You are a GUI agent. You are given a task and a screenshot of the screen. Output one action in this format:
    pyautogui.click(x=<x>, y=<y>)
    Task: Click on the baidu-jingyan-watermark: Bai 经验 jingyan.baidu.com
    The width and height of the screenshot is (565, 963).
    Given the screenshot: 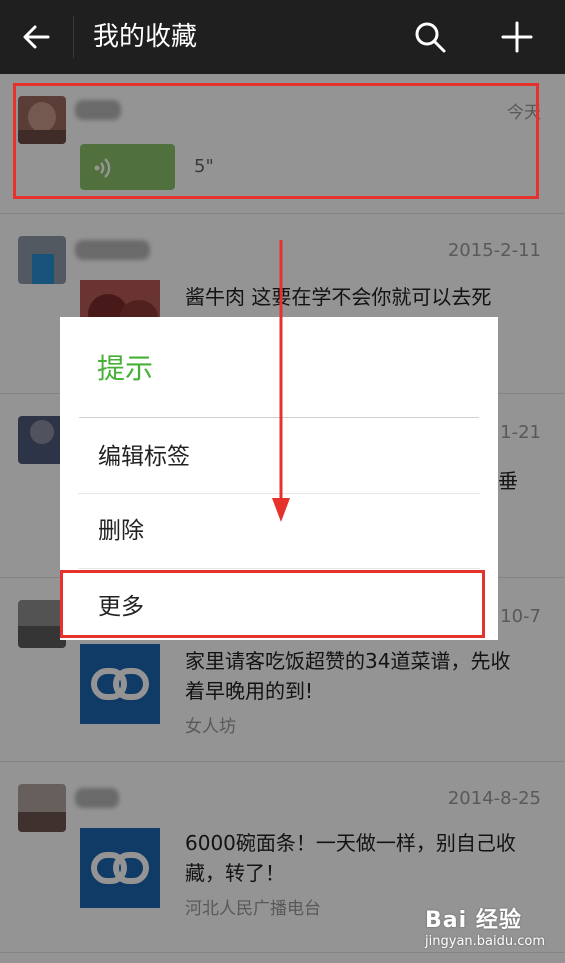 What is the action you would take?
    pyautogui.click(x=485, y=925)
    